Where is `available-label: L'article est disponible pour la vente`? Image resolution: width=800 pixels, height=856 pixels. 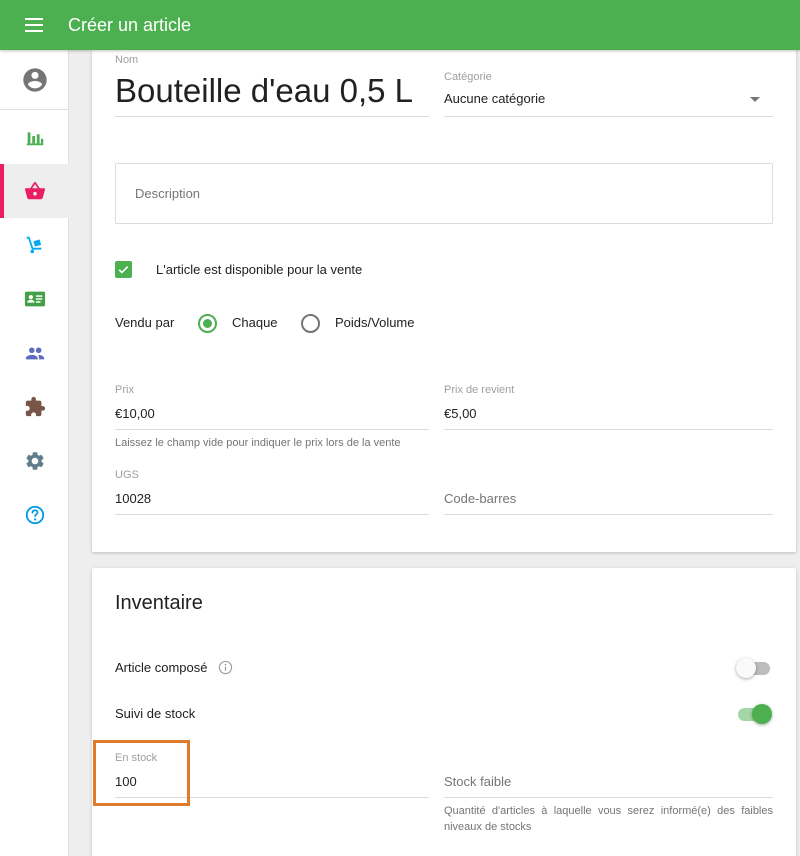
available-label: L'article est disponible pour la vente is located at coordinates (259, 269).